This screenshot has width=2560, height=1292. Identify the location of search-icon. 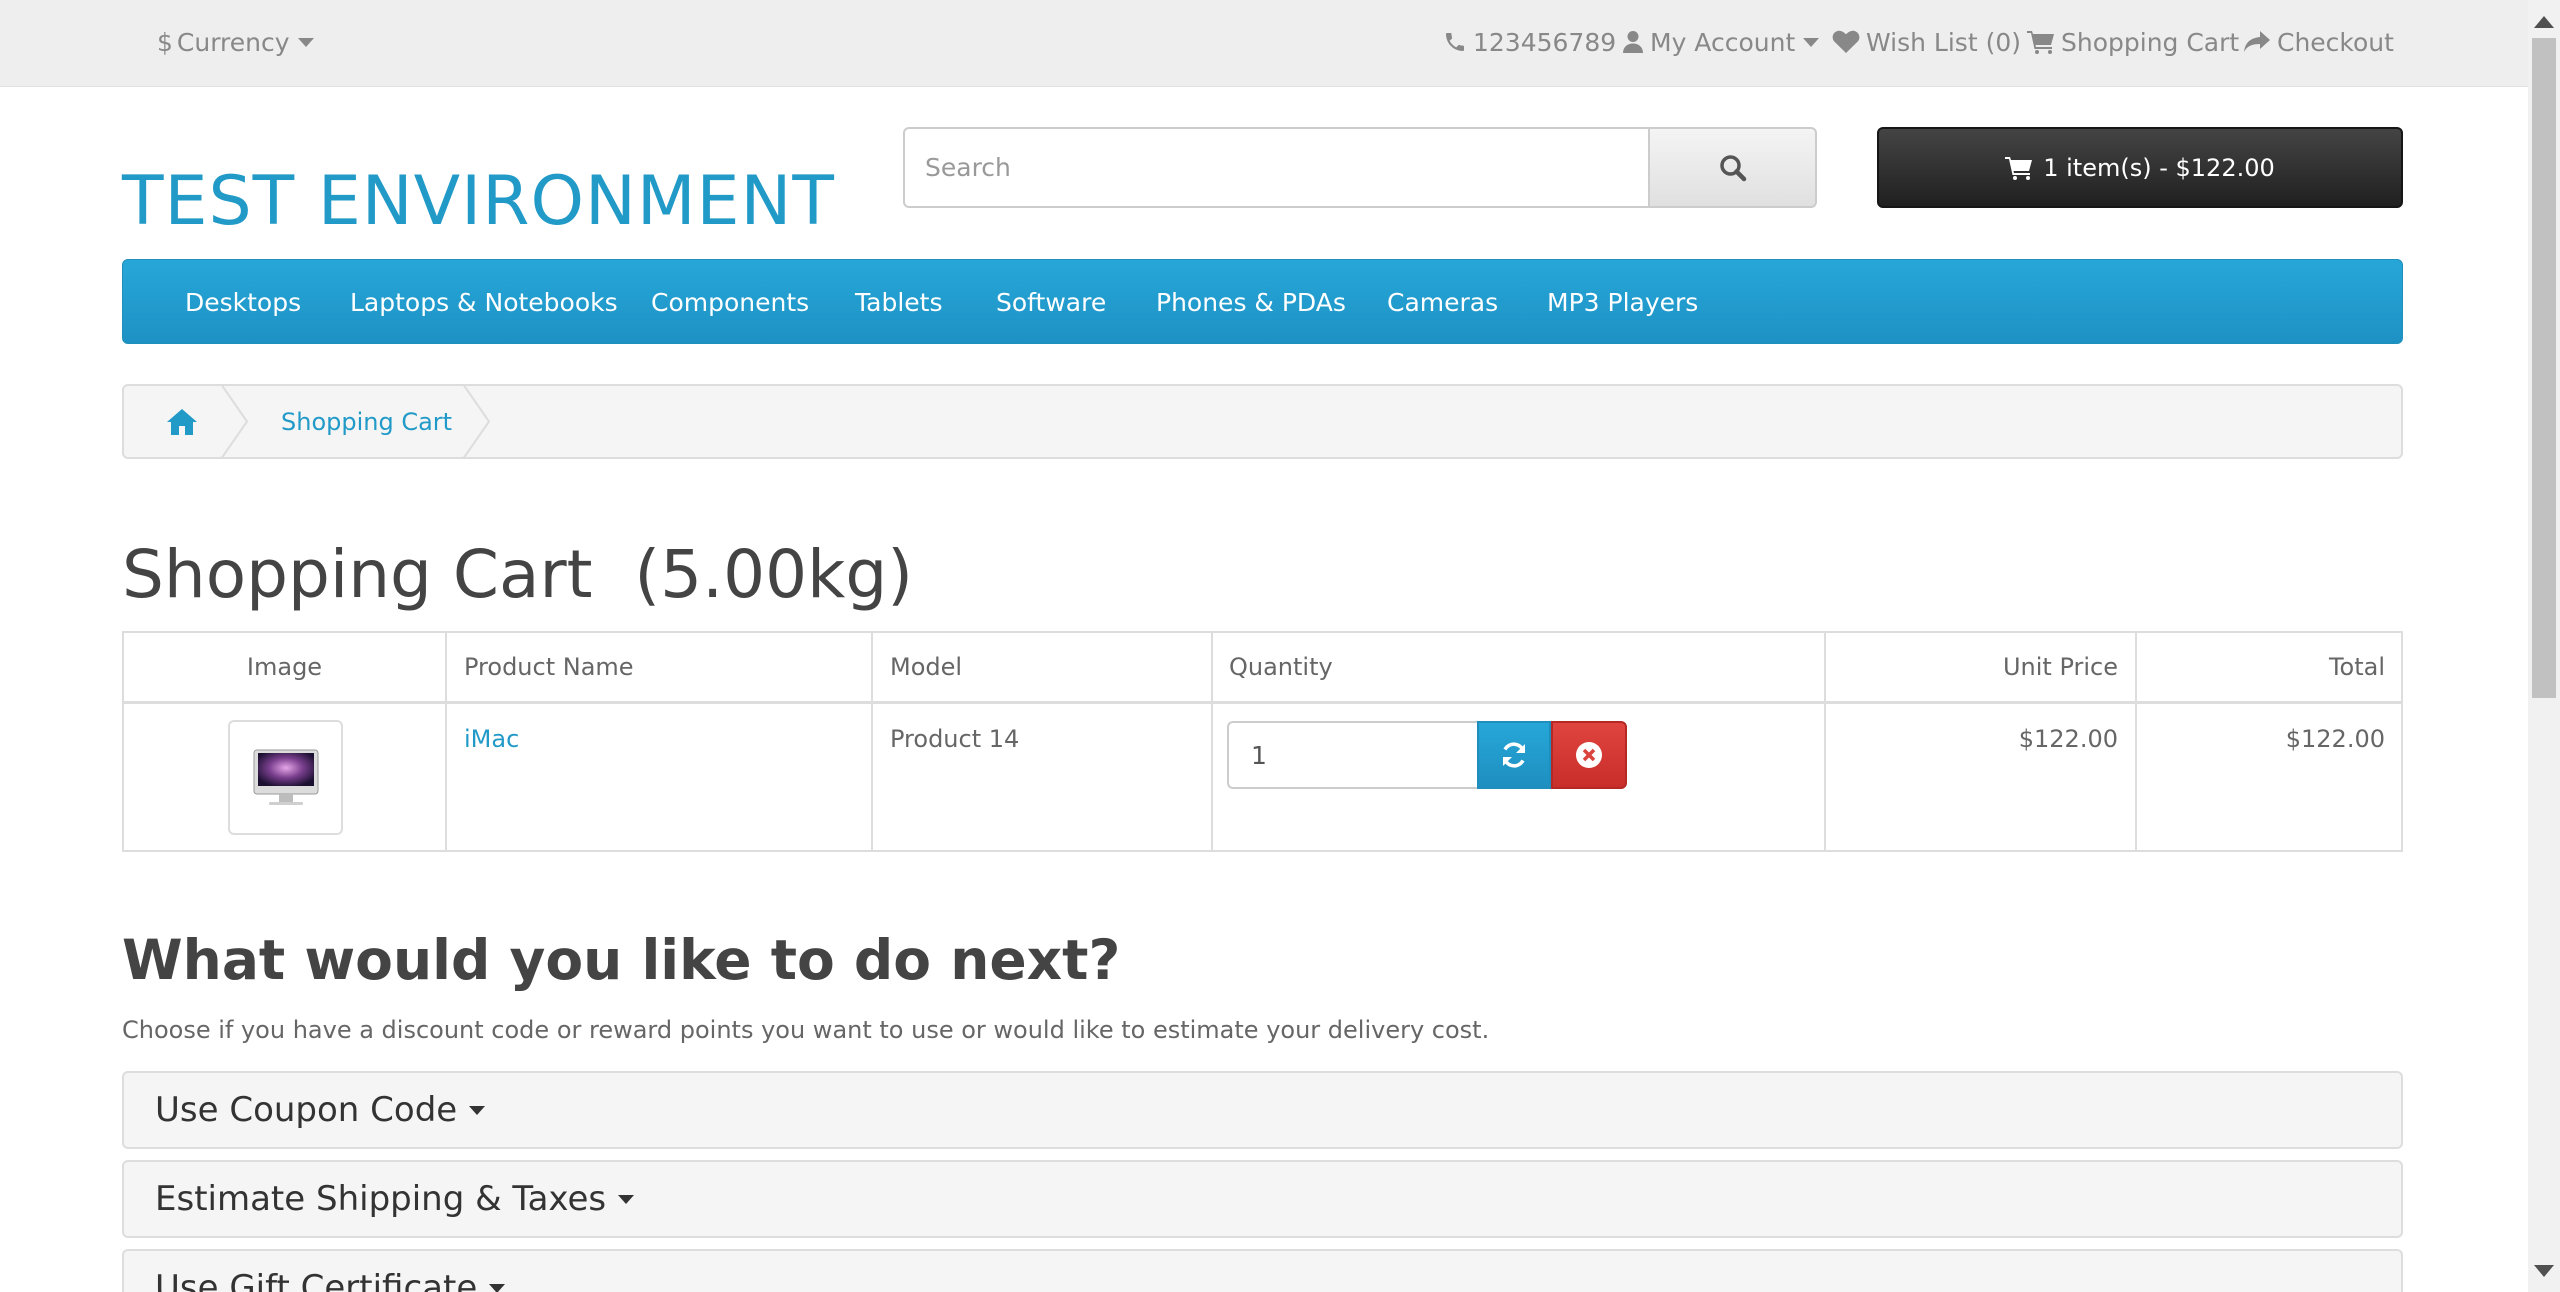
(1732, 167).